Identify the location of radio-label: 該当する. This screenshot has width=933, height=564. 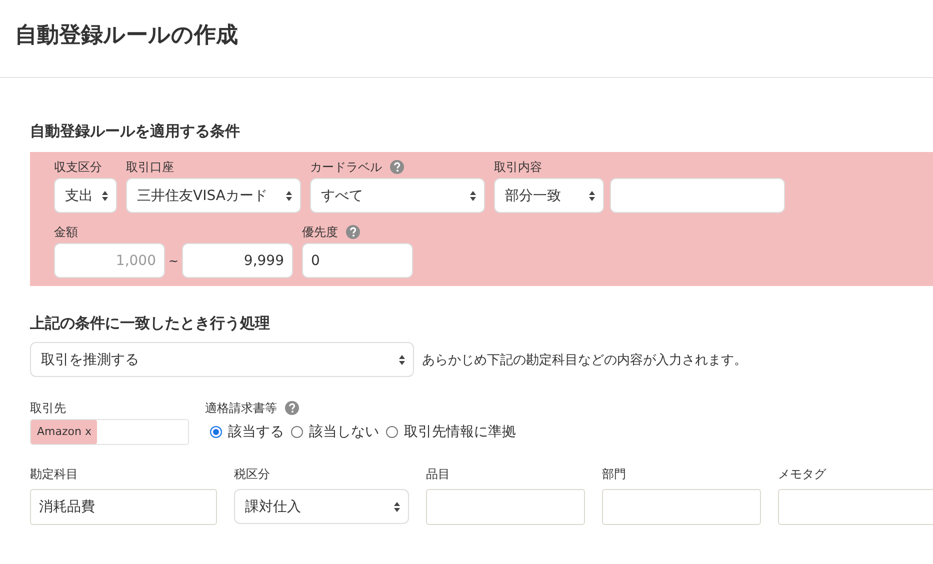
(256, 432).